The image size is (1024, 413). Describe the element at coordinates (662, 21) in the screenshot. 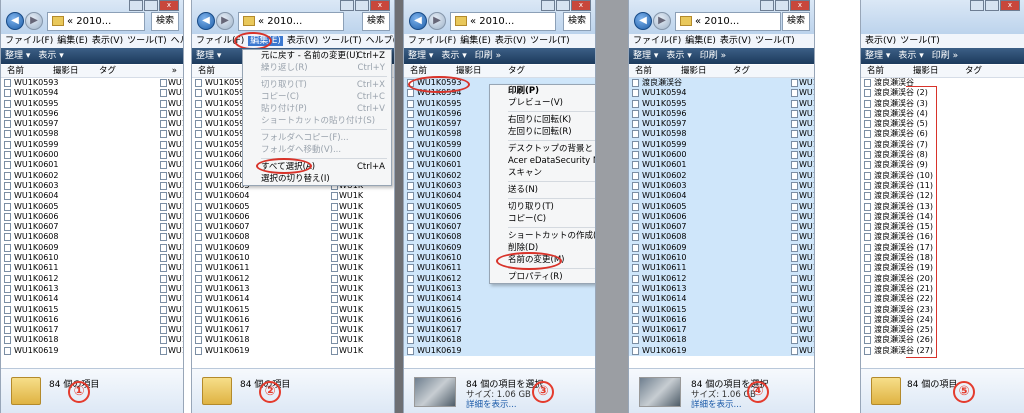

I see `forward-arrow-icon: ▶` at that location.